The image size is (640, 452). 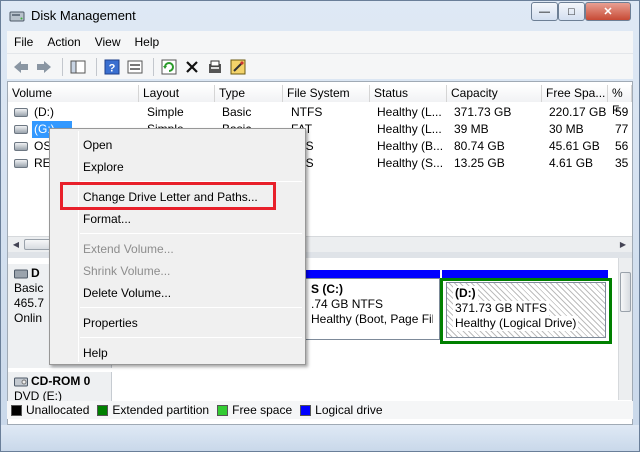 What do you see at coordinates (479, 163) in the screenshot?
I see `cell-capacity: 13.25 GB` at bounding box center [479, 163].